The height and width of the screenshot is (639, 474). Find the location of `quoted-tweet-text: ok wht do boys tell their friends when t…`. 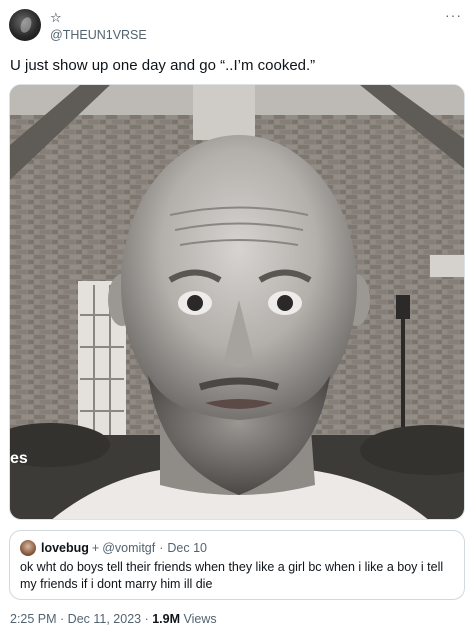

quoted-tweet-text: ok wht do boys tell their friends when t… is located at coordinates (232, 575).